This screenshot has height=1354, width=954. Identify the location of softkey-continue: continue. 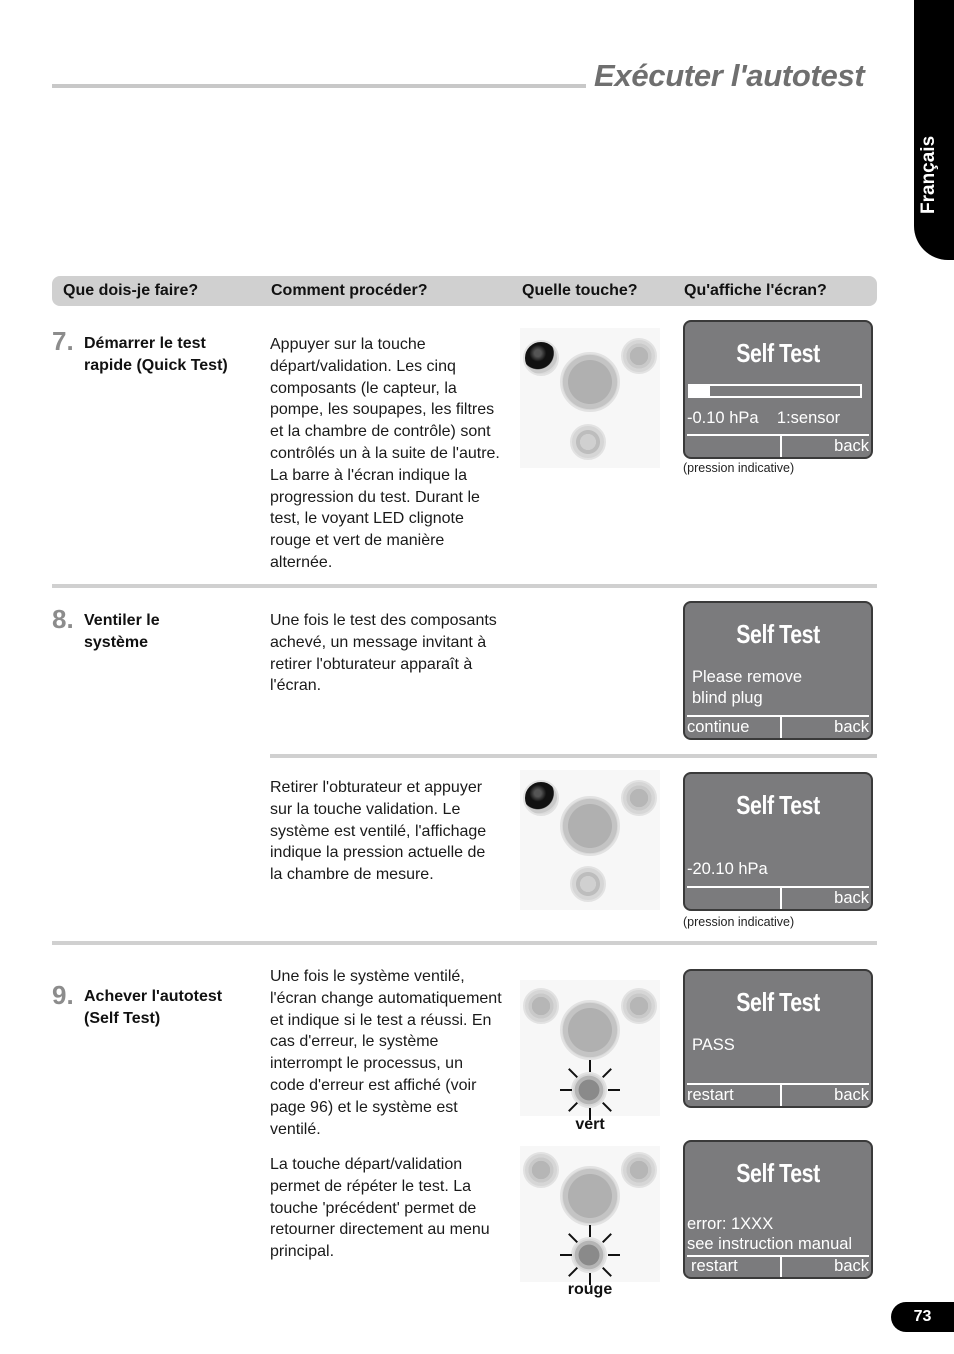
(718, 727).